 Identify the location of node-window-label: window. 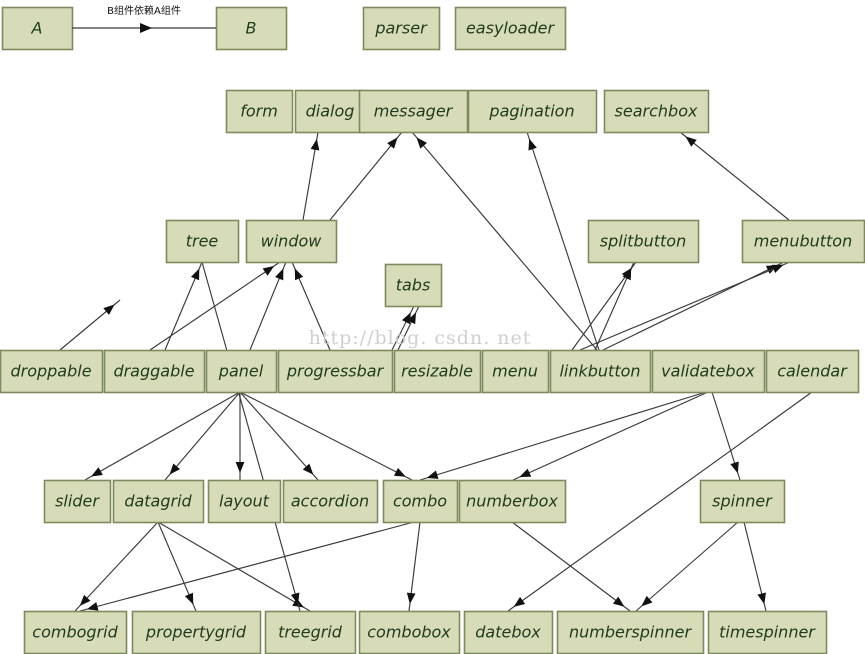
(292, 241).